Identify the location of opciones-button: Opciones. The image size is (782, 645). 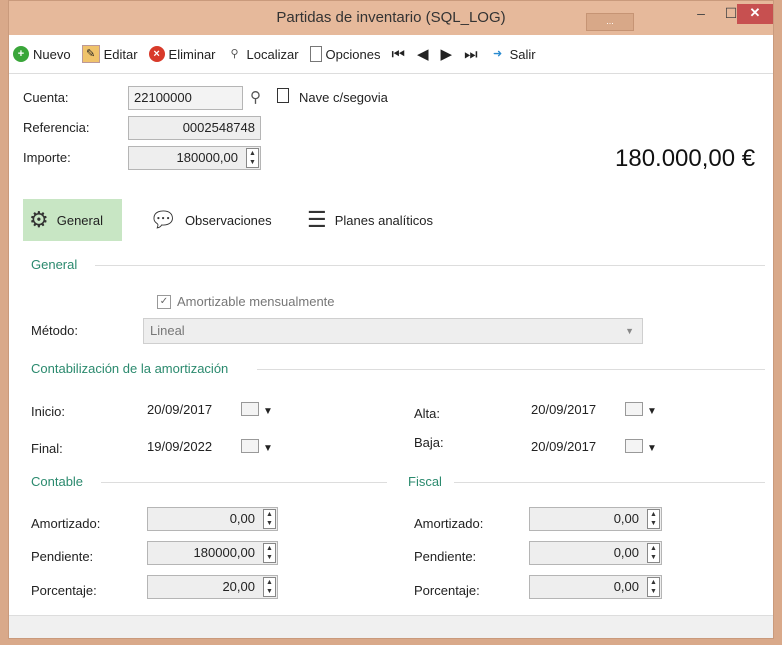
(345, 54).